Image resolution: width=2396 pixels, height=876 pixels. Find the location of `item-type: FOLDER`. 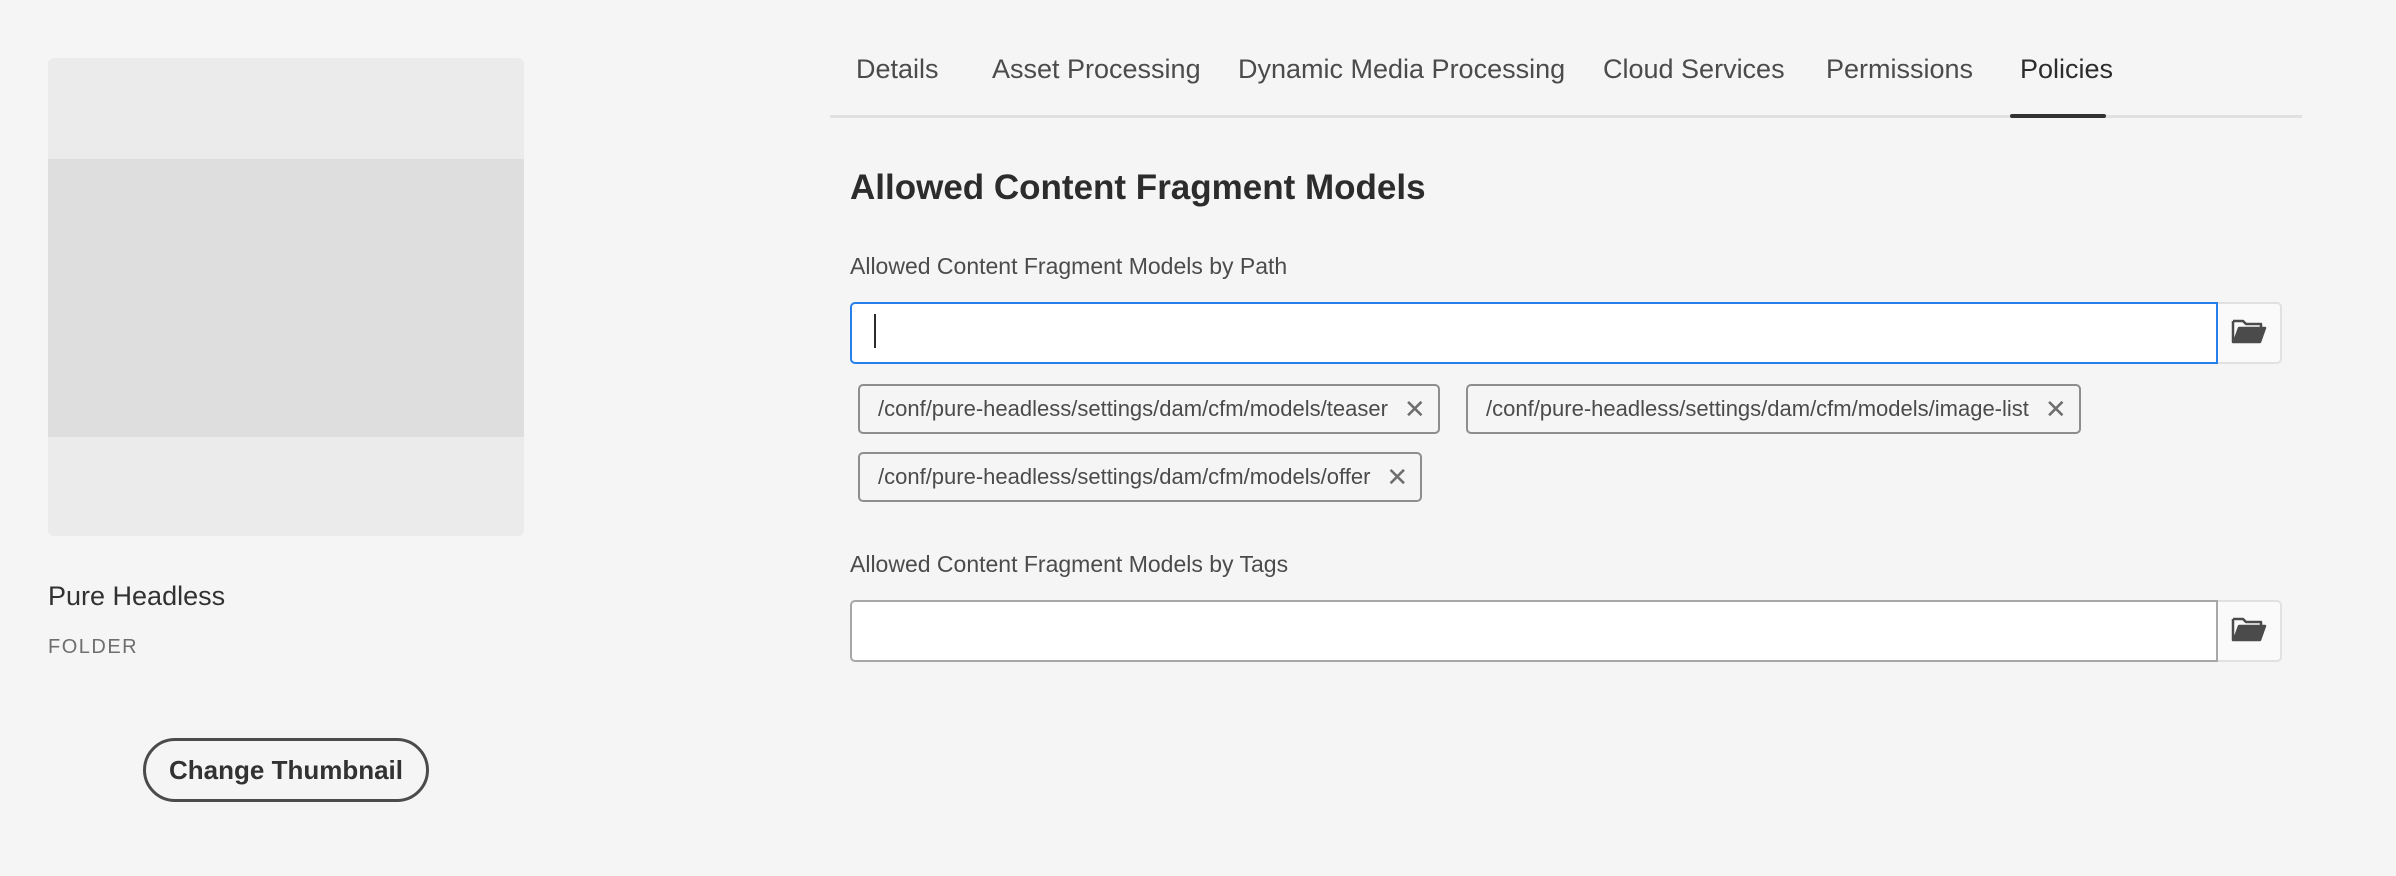

item-type: FOLDER is located at coordinates (93, 647).